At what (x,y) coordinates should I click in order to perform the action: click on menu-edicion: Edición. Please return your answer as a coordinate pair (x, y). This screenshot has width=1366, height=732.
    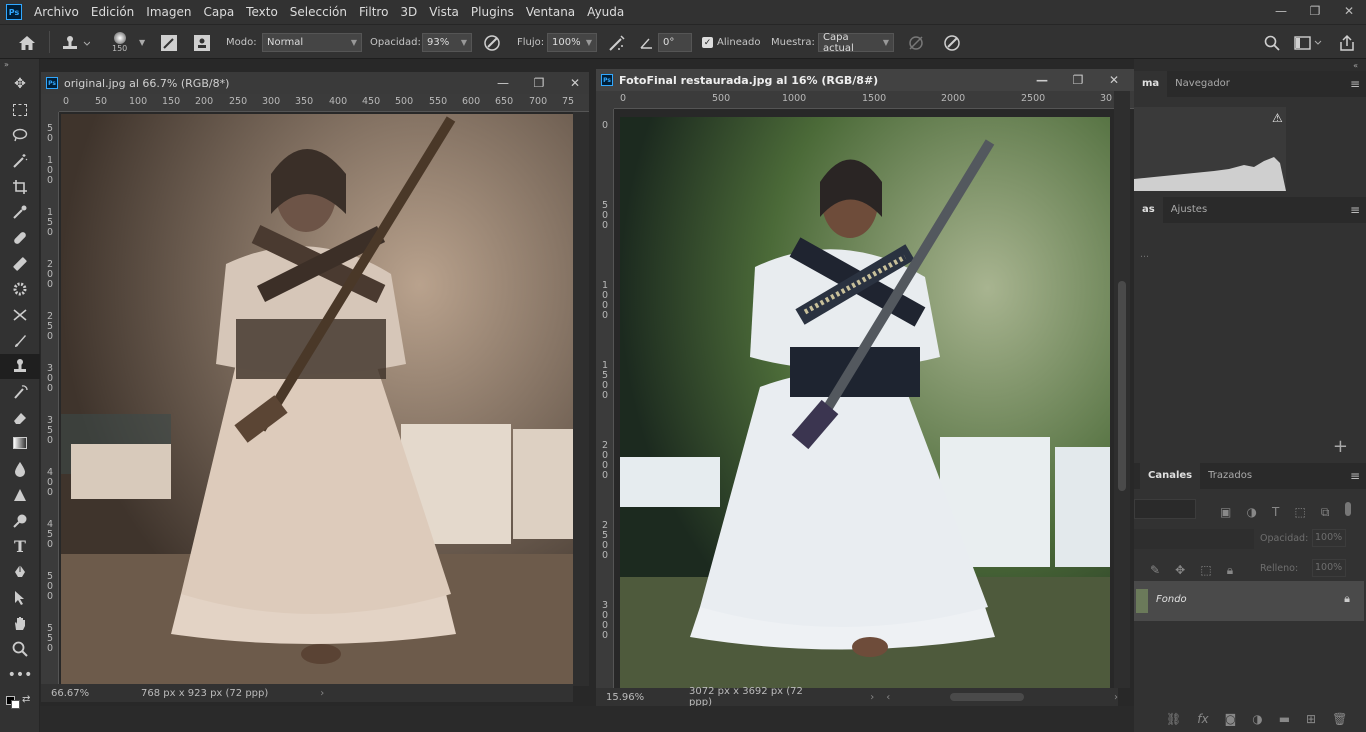
    Looking at the image, I should click on (112, 12).